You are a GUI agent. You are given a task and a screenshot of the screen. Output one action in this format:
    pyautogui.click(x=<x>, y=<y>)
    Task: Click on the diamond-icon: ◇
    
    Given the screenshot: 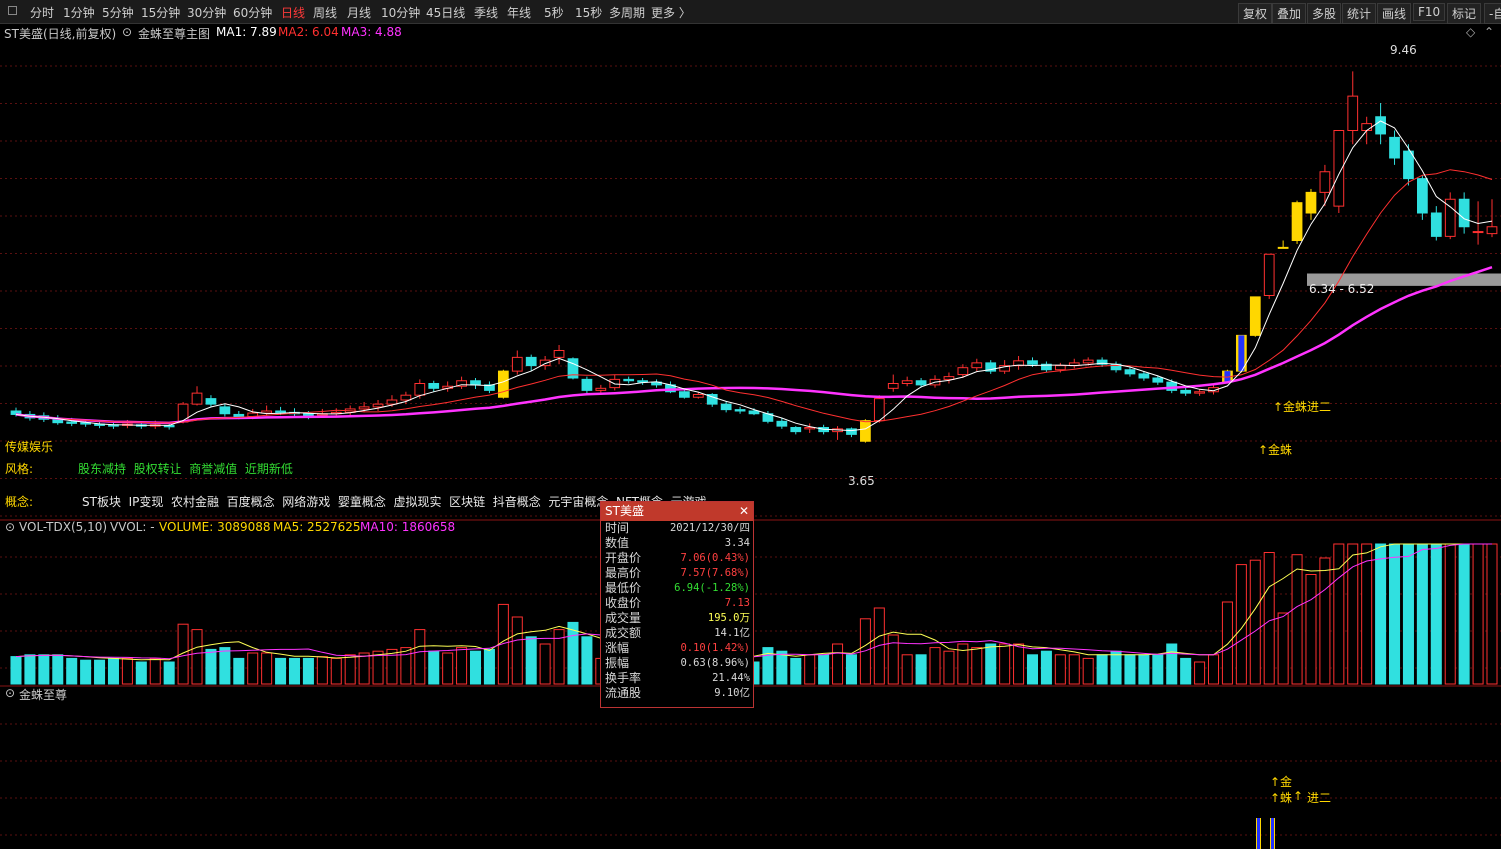 What is the action you would take?
    pyautogui.click(x=1470, y=32)
    